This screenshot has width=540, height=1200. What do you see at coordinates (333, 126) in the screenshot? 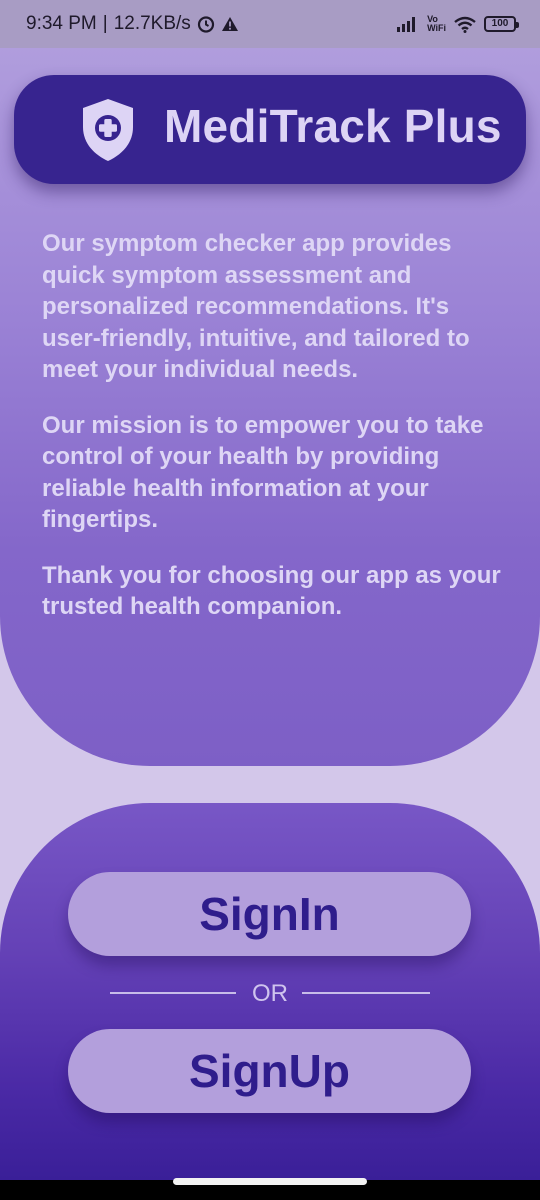
I see `app-title: MediTrack Plus` at bounding box center [333, 126].